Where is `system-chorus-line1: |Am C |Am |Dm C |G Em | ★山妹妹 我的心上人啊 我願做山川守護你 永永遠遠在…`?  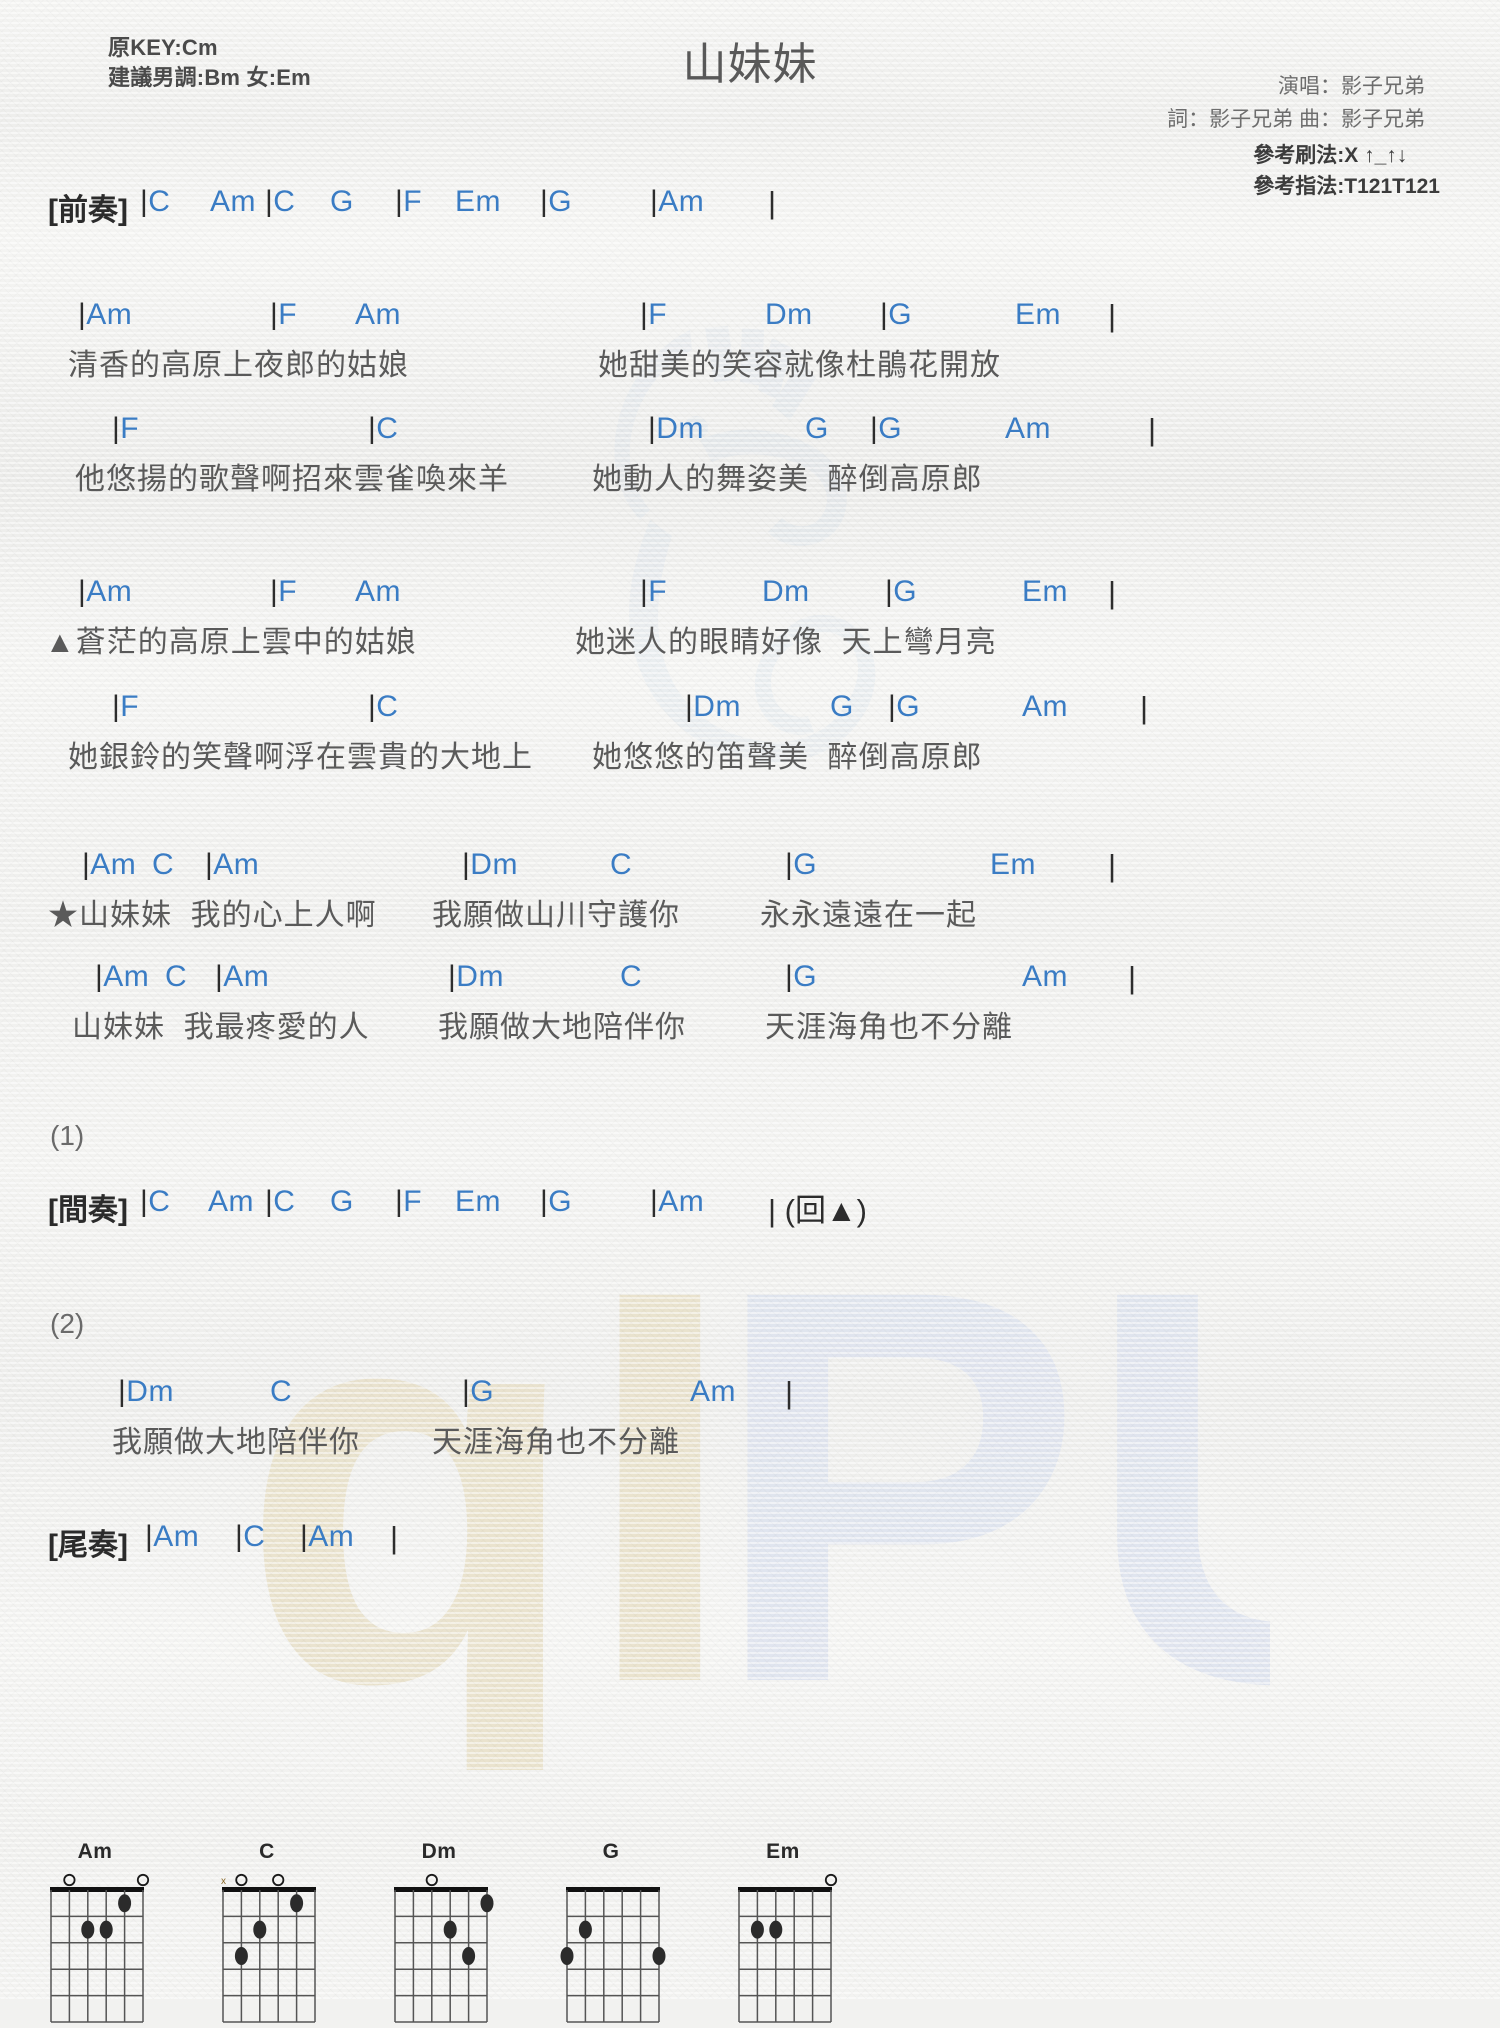
system-chorus-line1: |Am C |Am |Dm C |G Em | ★山妹妹 我的心上人啊 我願做山川守護你 永永遠遠在… is located at coordinates (750, 890).